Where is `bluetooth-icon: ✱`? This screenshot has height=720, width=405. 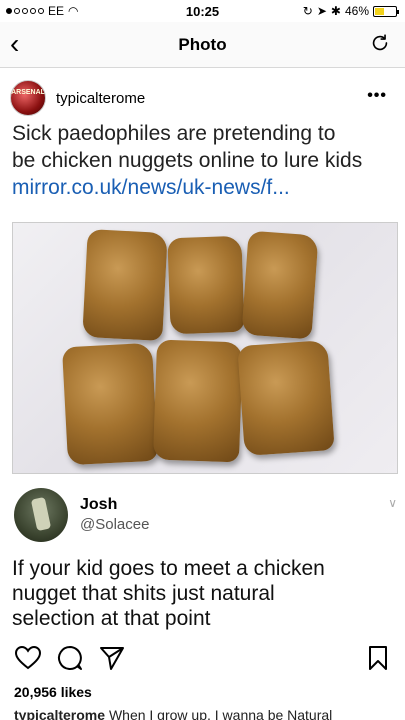 bluetooth-icon: ✱ is located at coordinates (335, 11).